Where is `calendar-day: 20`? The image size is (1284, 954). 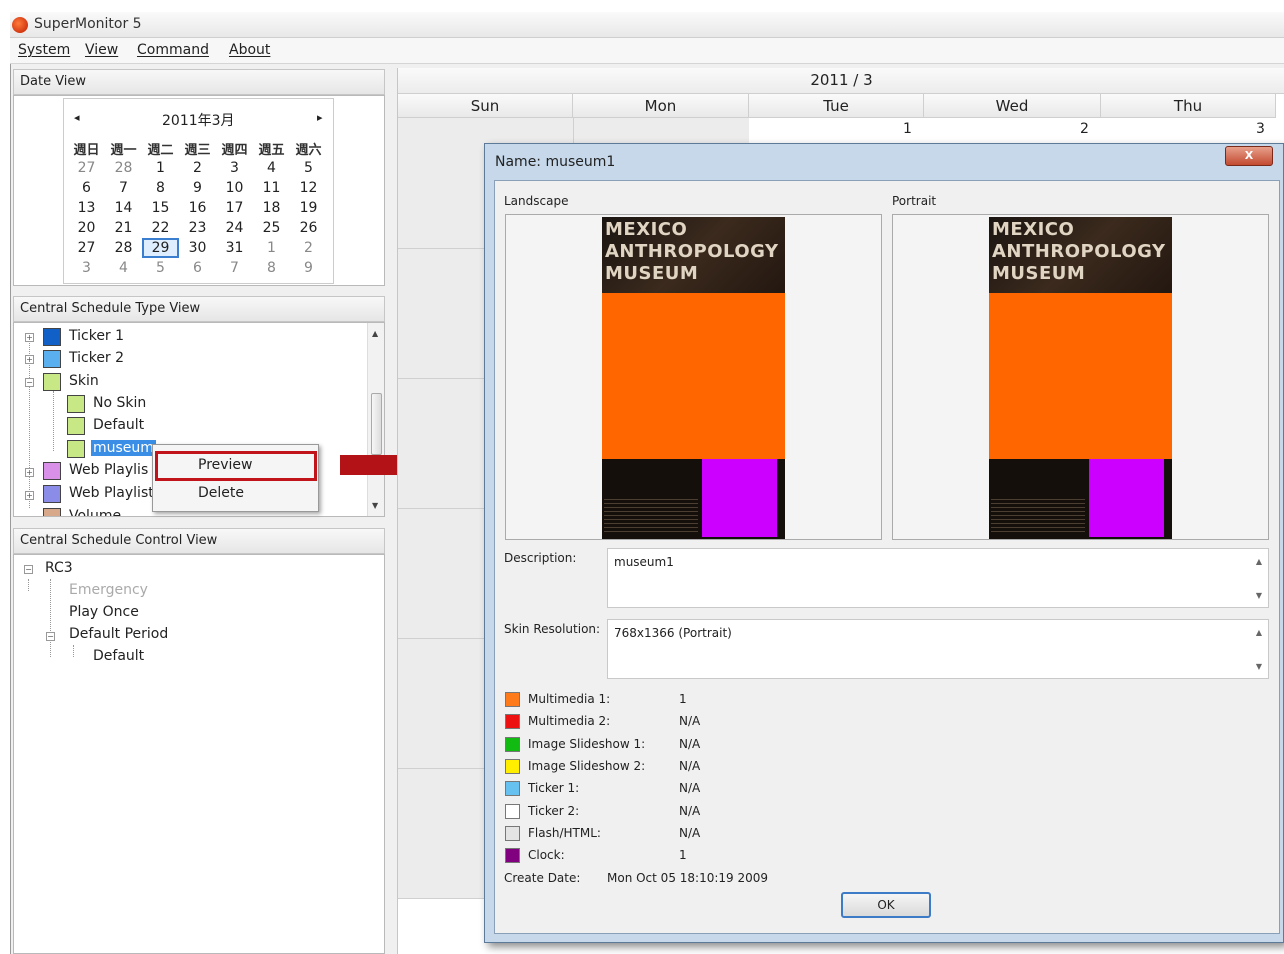
calendar-day: 20 is located at coordinates (86, 228).